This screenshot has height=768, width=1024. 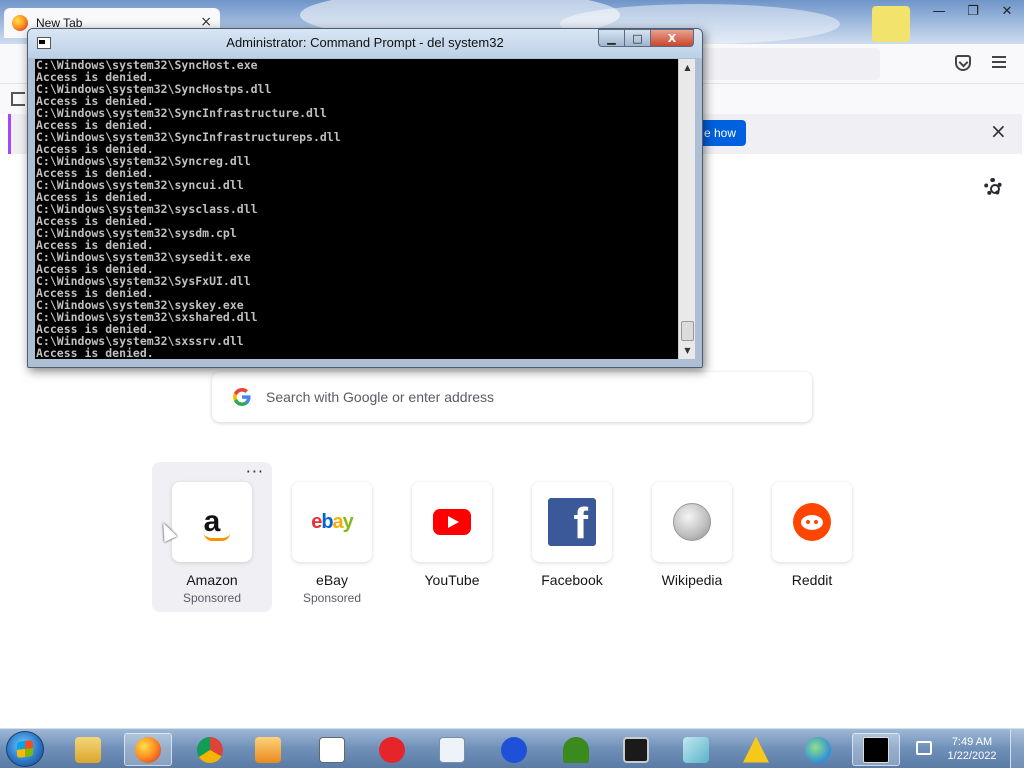 I want to click on facebook-icon: f, so click(x=572, y=522).